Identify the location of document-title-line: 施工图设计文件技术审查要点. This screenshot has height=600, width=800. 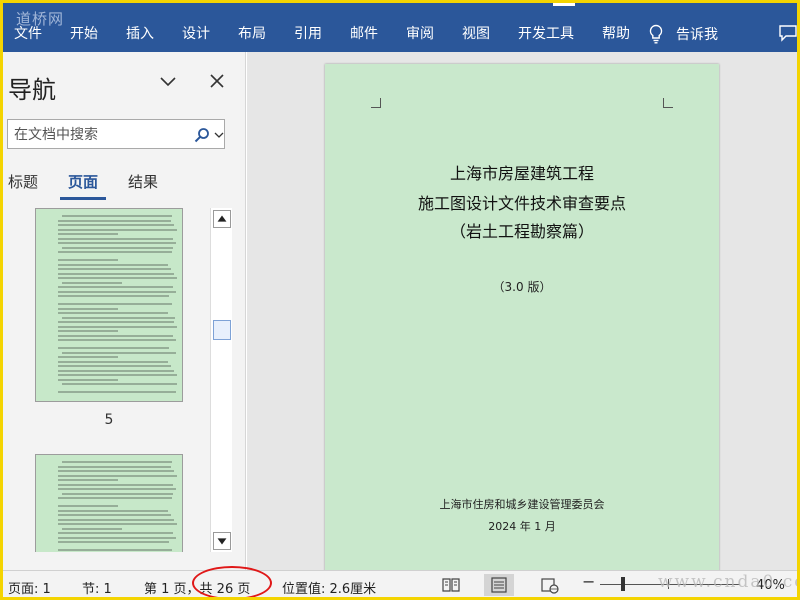
(521, 203).